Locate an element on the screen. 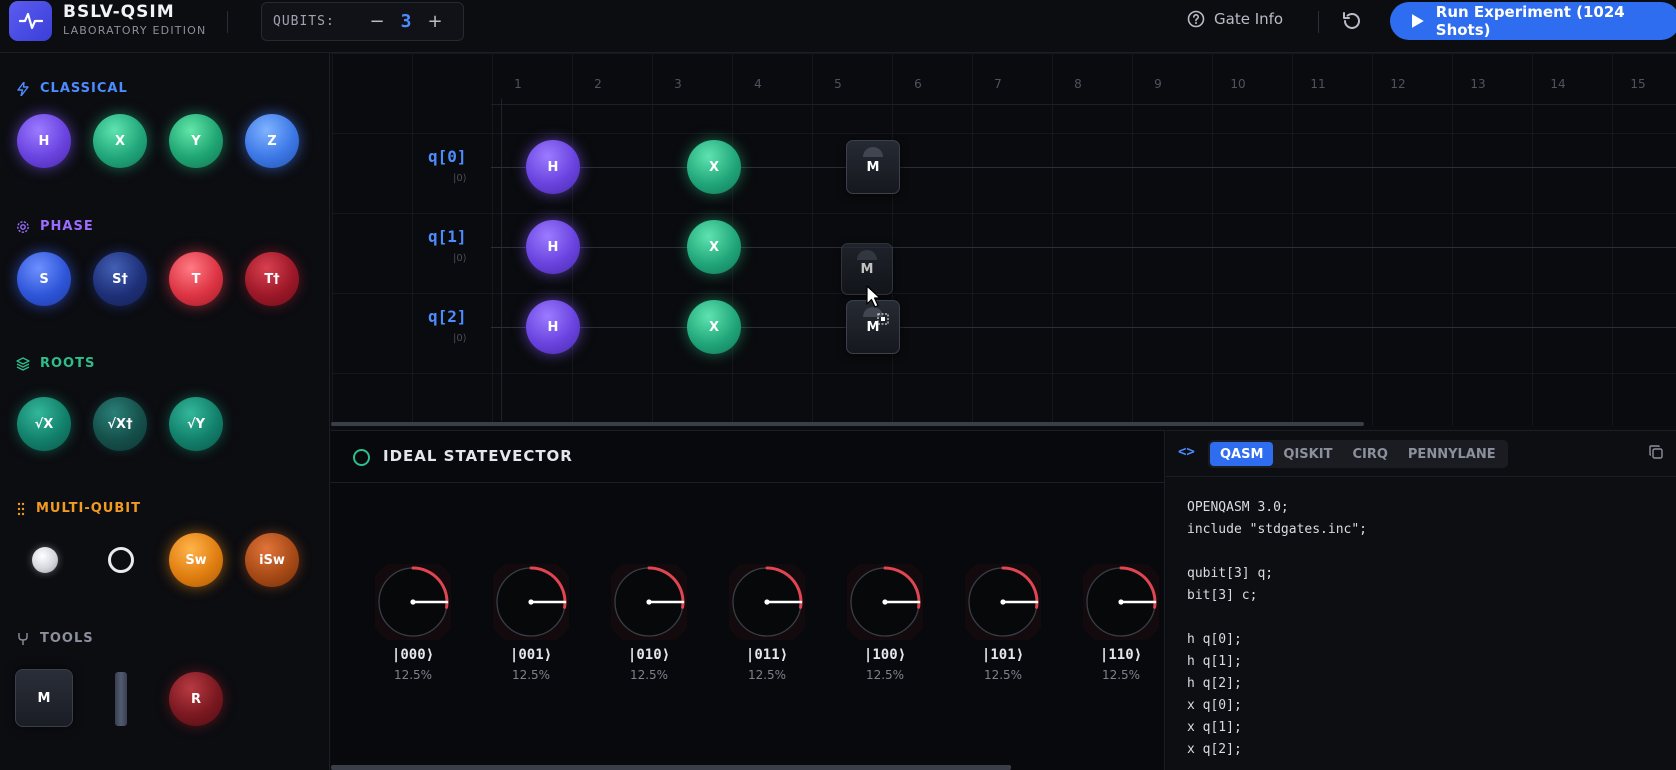 The width and height of the screenshot is (1676, 770). copy-icon is located at coordinates (1656, 452).